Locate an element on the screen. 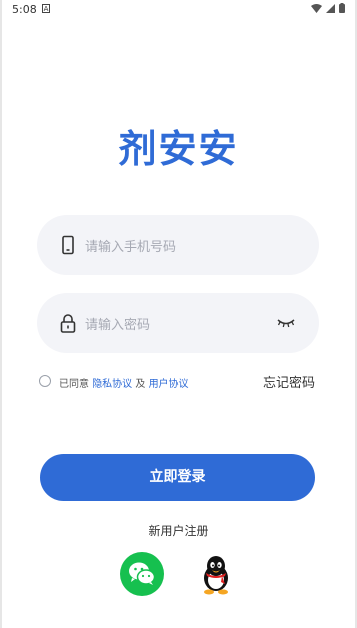 This screenshot has width=357, height=628. phone-icon is located at coordinates (68, 245).